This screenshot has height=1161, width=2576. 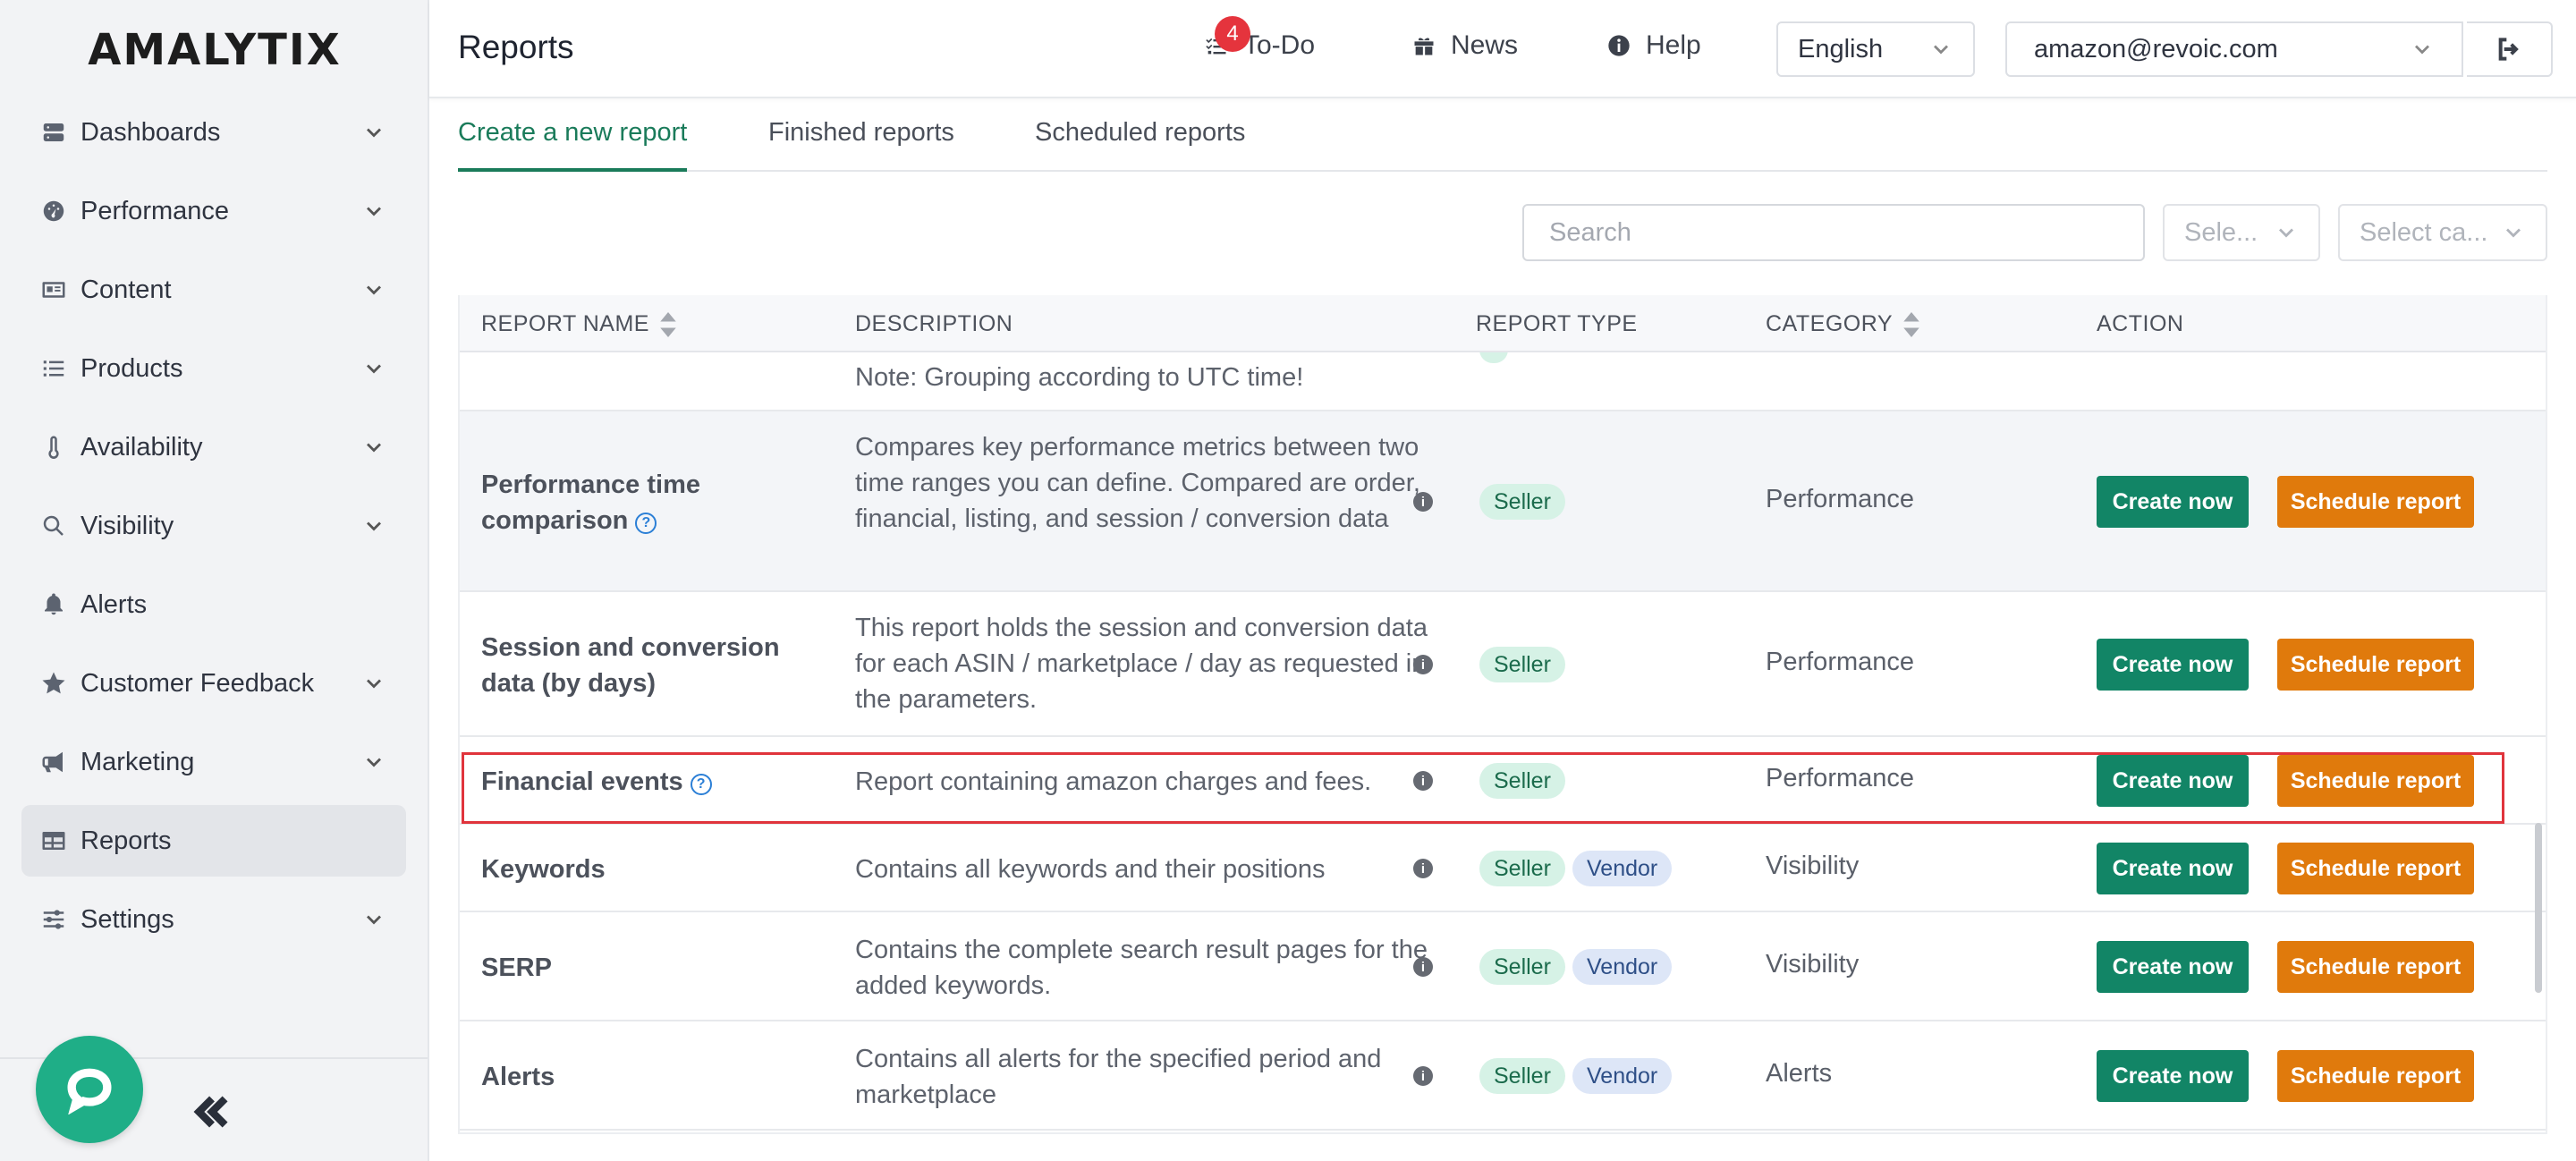 What do you see at coordinates (642, 665) in the screenshot?
I see `report-name: Session and conversion data (by days)` at bounding box center [642, 665].